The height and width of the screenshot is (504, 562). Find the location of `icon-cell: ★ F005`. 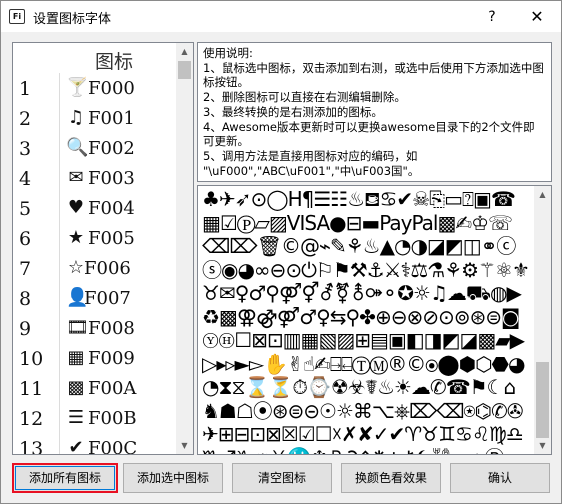

icon-cell: ★ F005 is located at coordinates (118, 238).